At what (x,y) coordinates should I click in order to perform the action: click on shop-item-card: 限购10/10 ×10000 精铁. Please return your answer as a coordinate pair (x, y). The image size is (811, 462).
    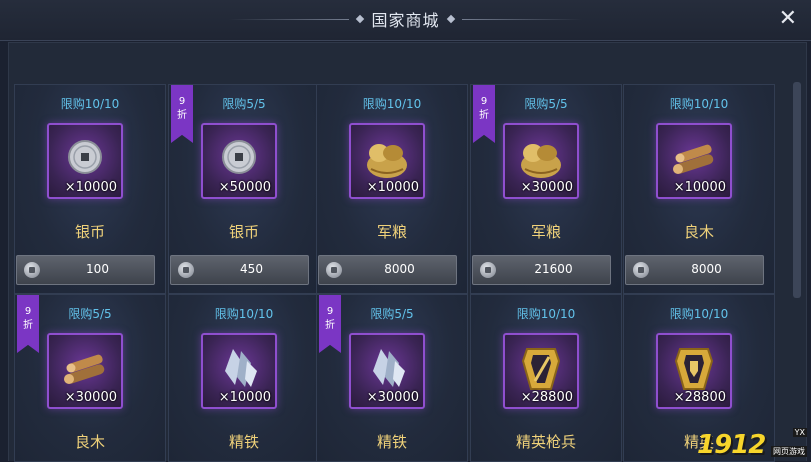
    Looking at the image, I should click on (244, 378).